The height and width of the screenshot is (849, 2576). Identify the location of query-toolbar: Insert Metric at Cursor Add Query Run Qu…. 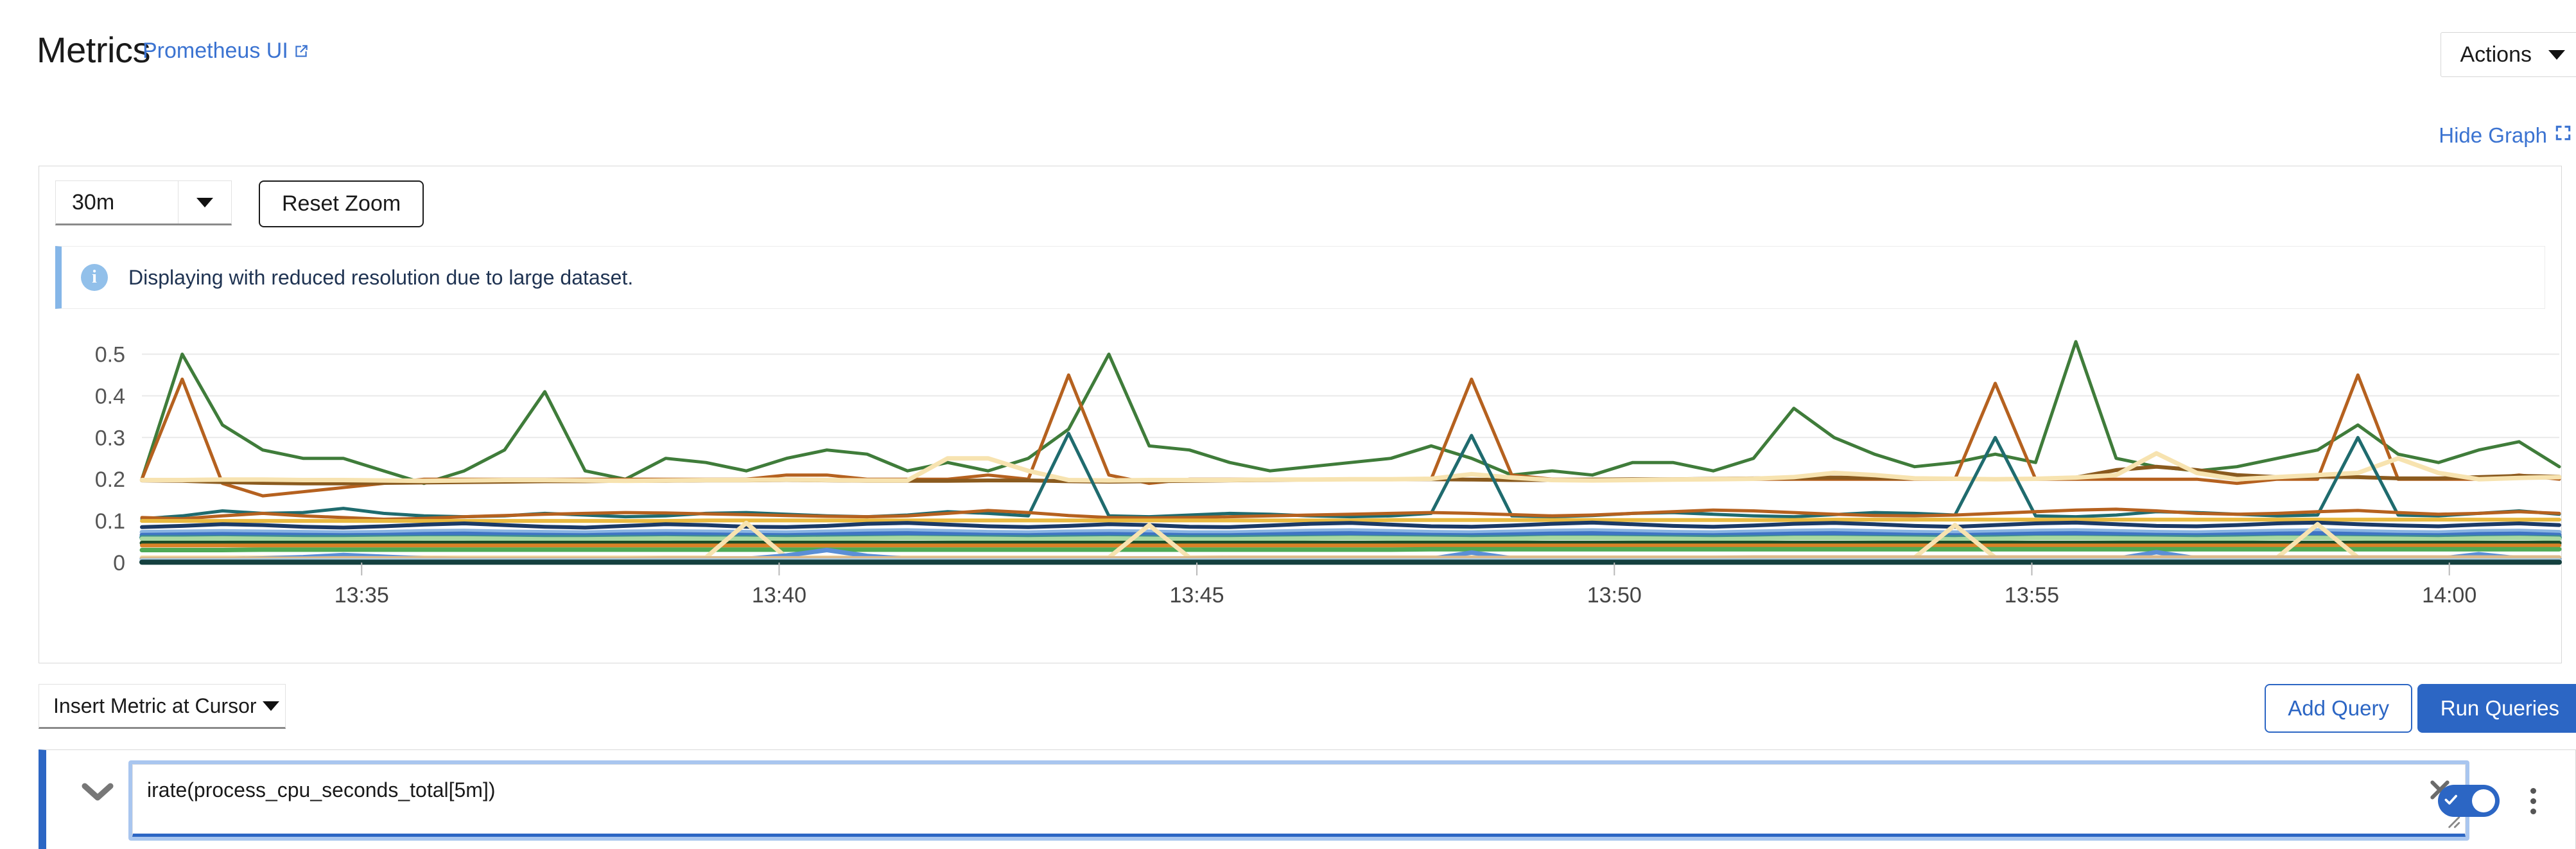
(1288, 709).